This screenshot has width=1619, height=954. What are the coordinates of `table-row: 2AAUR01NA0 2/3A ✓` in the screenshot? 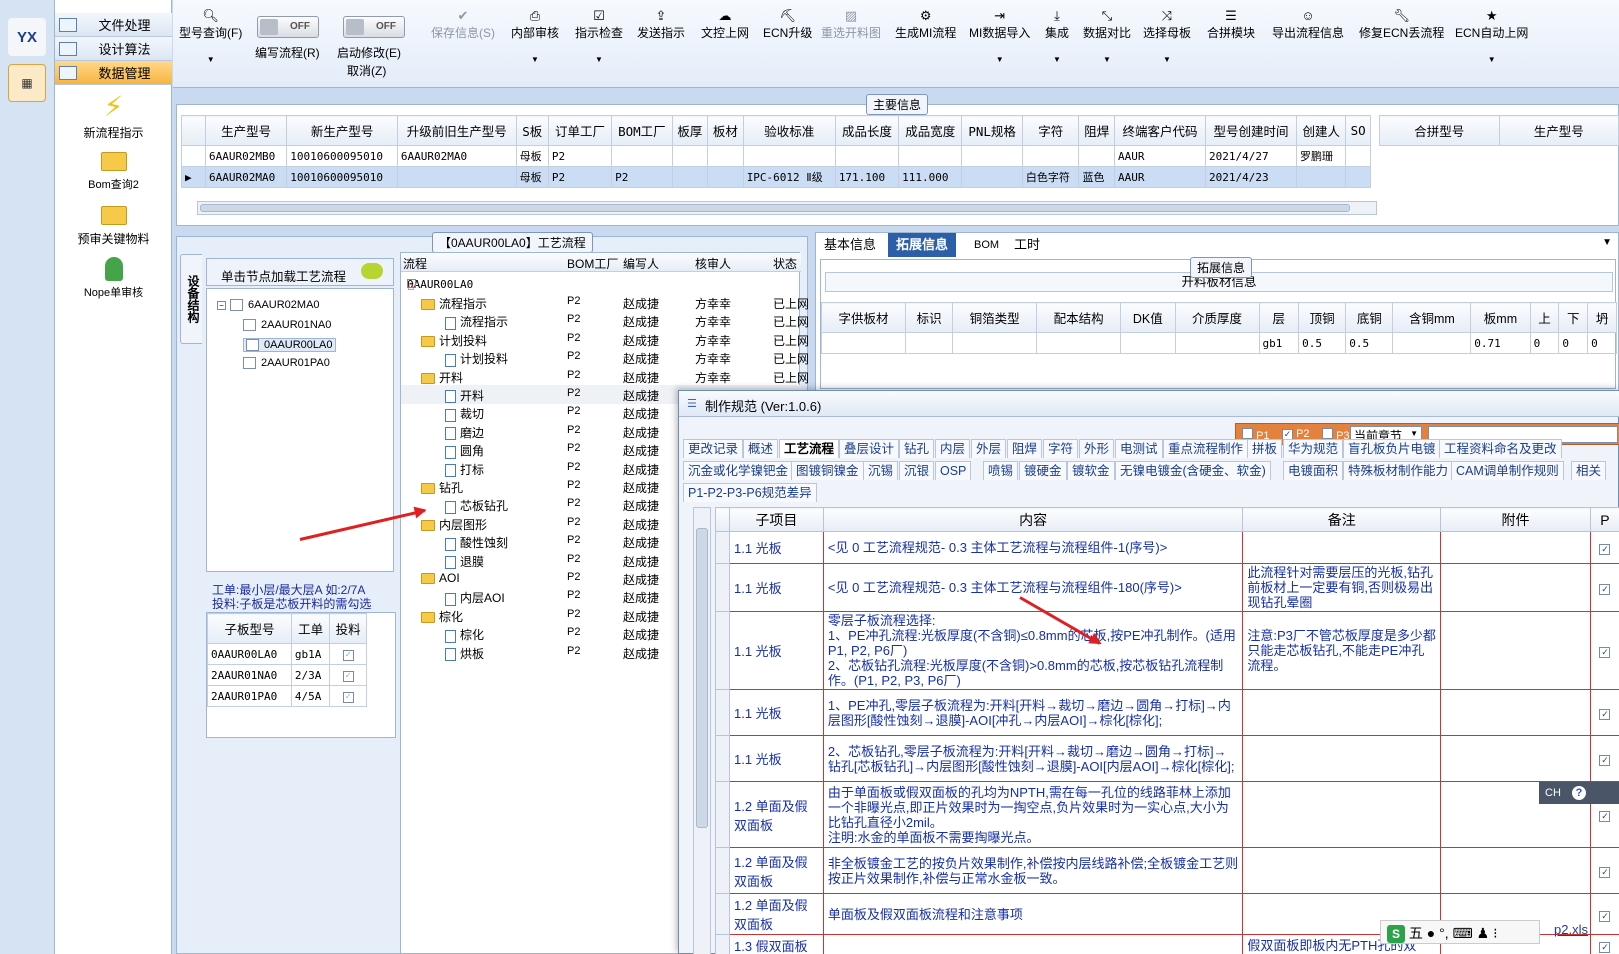 It's located at (287, 675).